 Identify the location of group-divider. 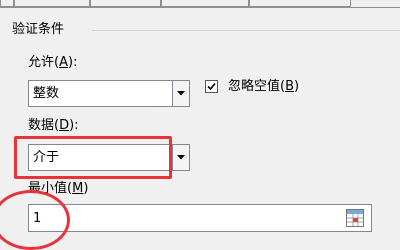
(246, 30).